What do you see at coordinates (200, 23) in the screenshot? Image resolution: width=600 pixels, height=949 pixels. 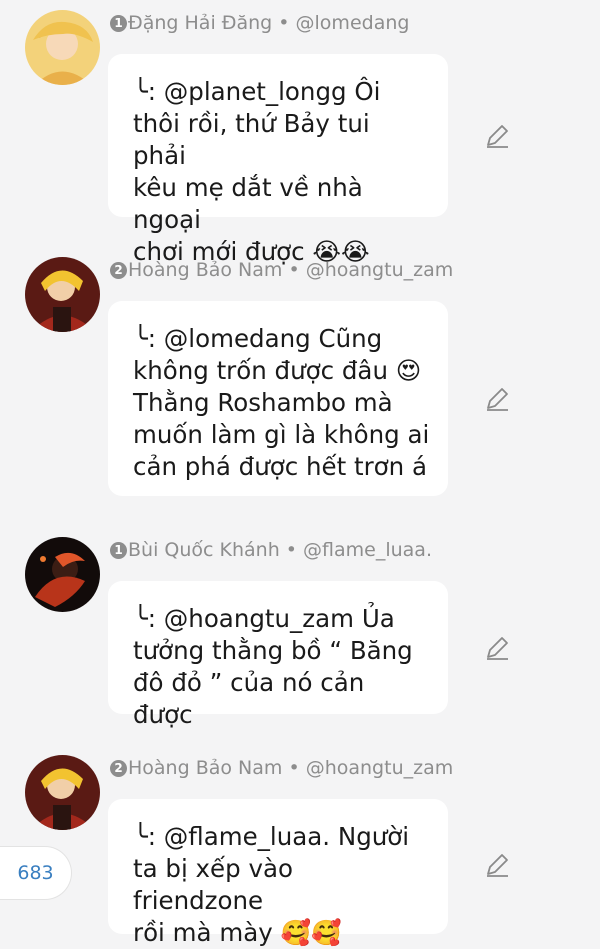 I see `author-name: Đặng Hải Đăng` at bounding box center [200, 23].